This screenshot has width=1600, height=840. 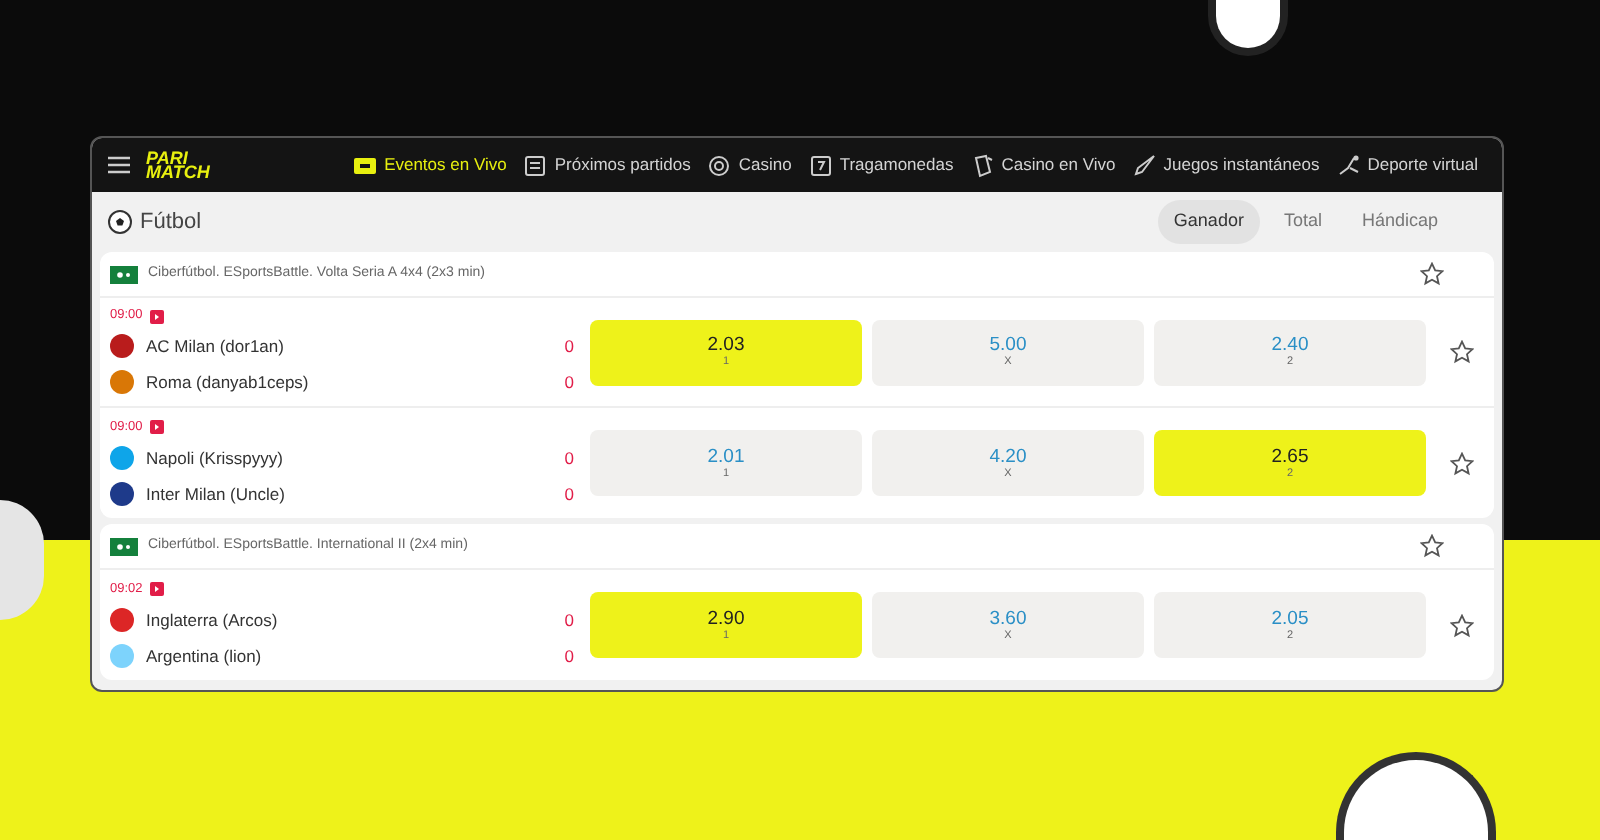 I want to click on market-tab: Ganador, so click(x=1208, y=222).